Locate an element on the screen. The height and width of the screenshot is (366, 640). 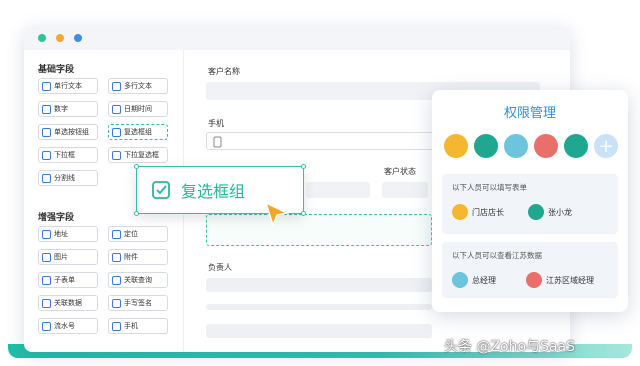
field-item: 多行文本 is located at coordinates (138, 86).